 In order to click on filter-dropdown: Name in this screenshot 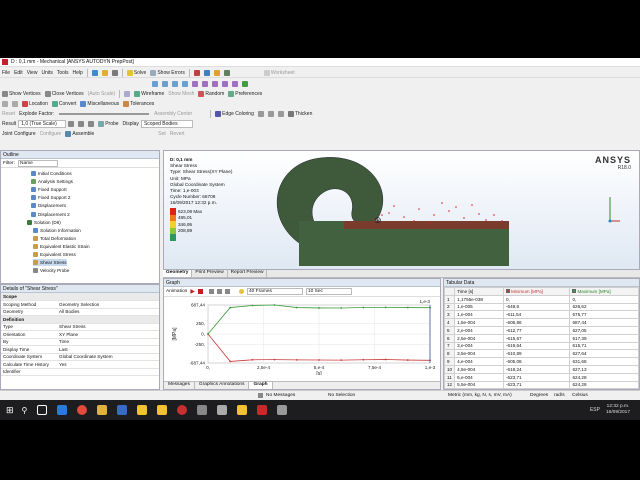, I will do `click(38, 163)`.